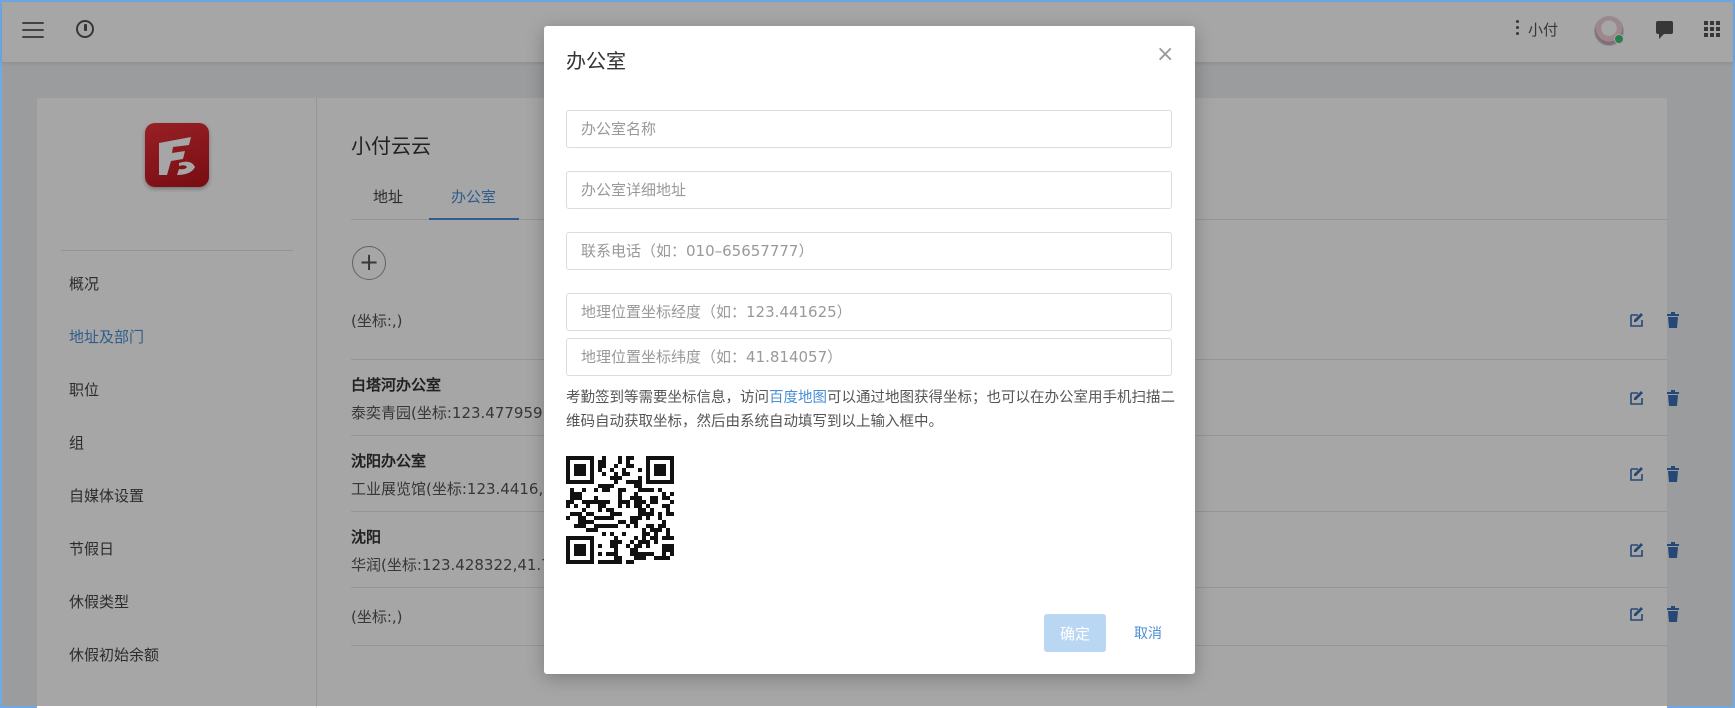 The height and width of the screenshot is (708, 1735). What do you see at coordinates (596, 61) in the screenshot?
I see `dialog-title: 办公室` at bounding box center [596, 61].